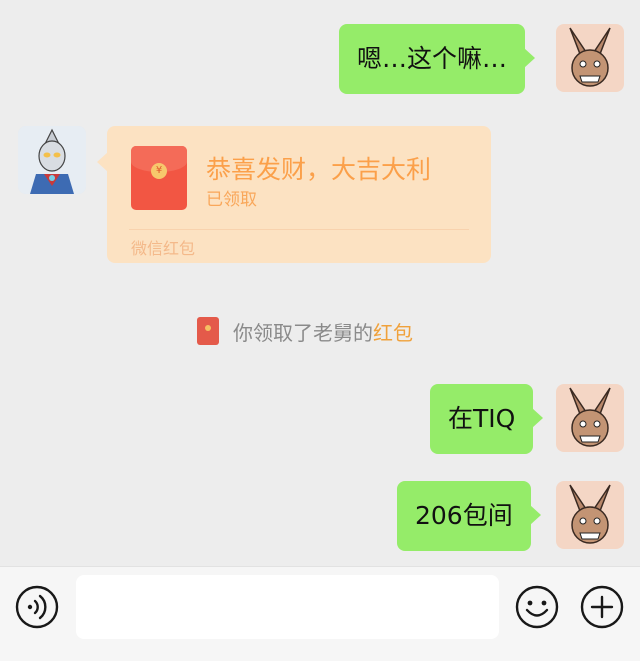 The width and height of the screenshot is (640, 661). I want to click on red-envelope-icon: ¥, so click(159, 178).